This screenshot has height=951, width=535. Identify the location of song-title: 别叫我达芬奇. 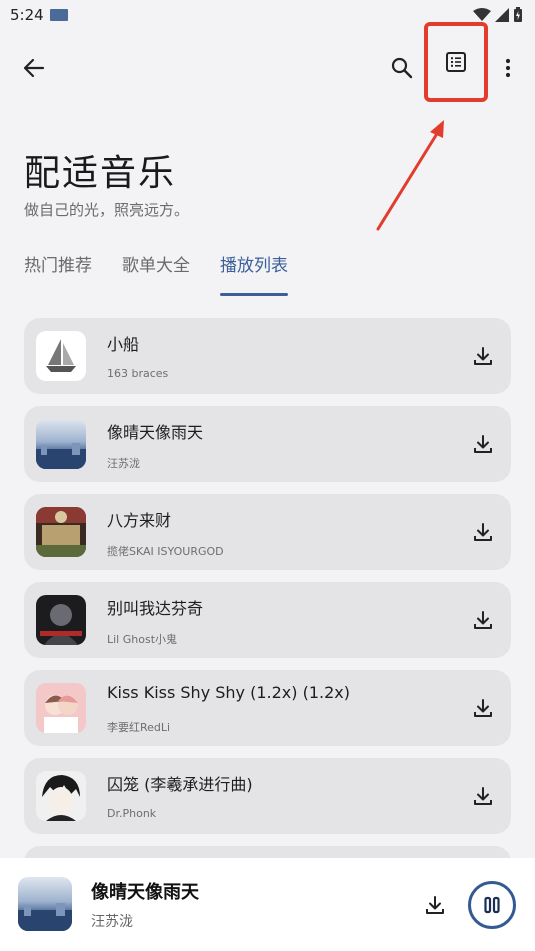
(155, 608).